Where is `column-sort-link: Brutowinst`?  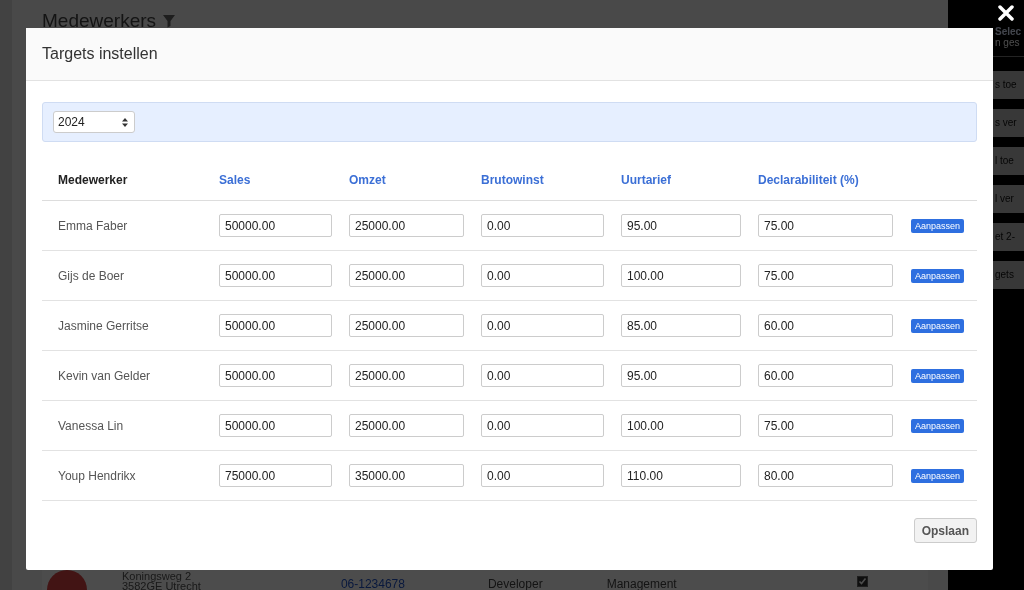 column-sort-link: Brutowinst is located at coordinates (512, 180).